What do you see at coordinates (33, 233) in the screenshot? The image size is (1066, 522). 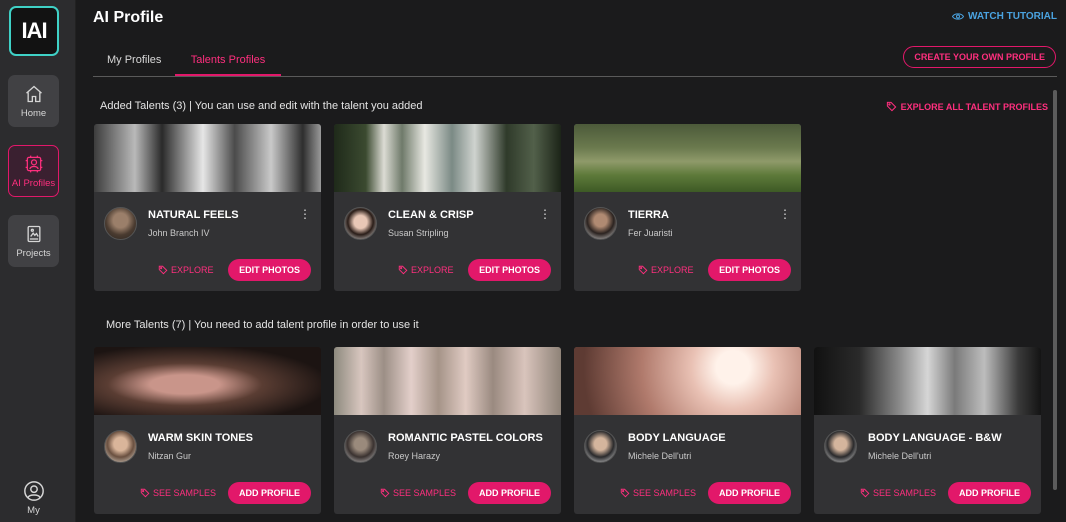 I see `projects-icon` at bounding box center [33, 233].